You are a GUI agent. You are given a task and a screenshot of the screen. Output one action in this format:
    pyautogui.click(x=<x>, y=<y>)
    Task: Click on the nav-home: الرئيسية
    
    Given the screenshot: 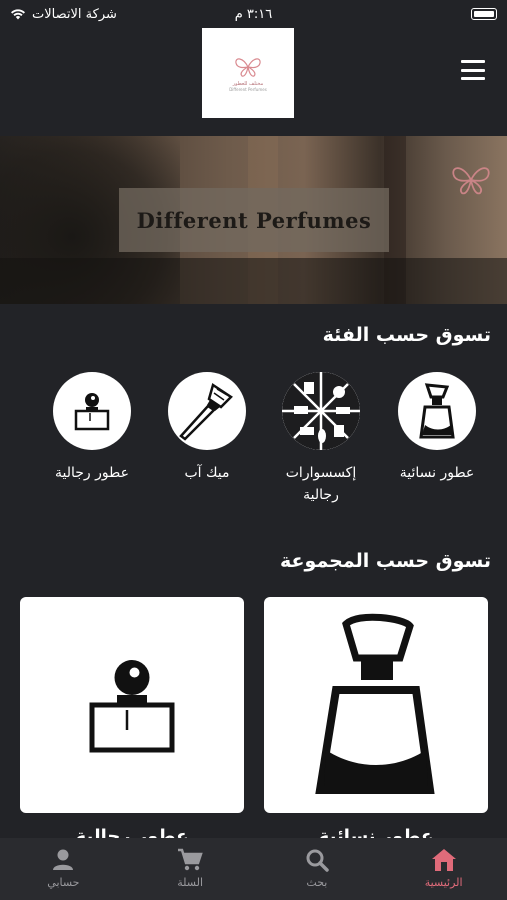 What is the action you would take?
    pyautogui.click(x=443, y=869)
    